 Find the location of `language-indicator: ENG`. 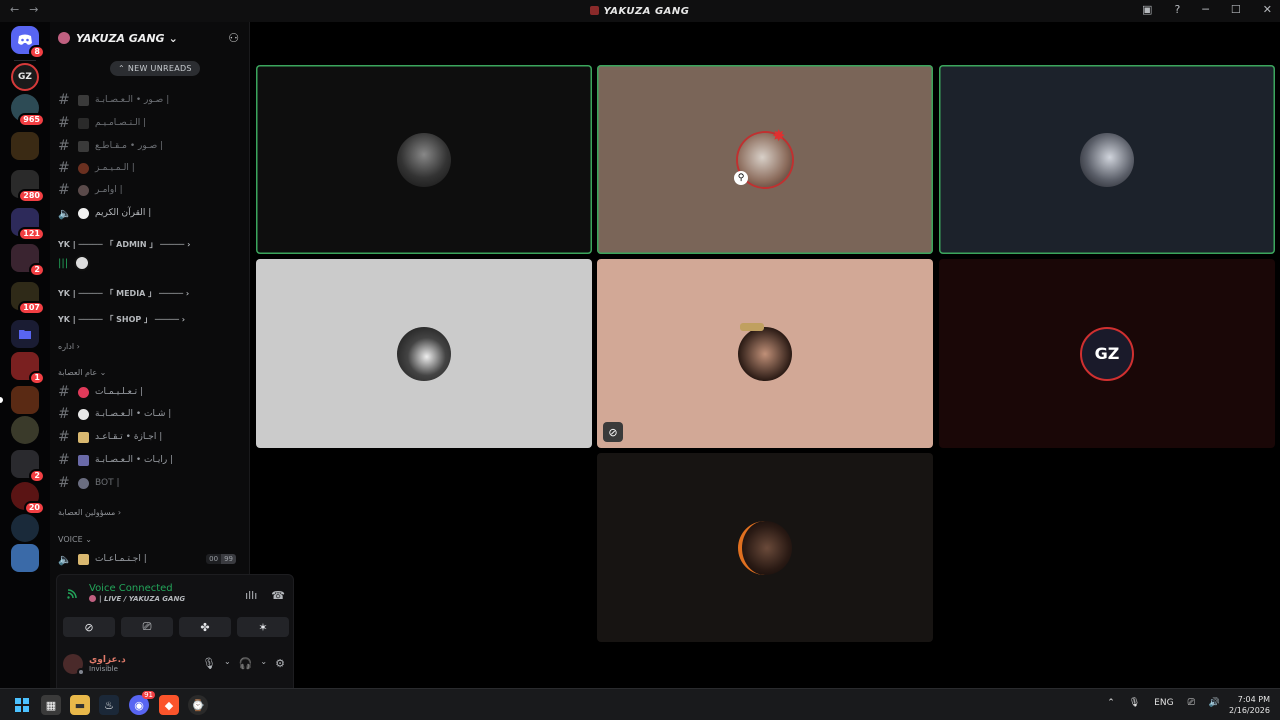

language-indicator: ENG is located at coordinates (1163, 703).